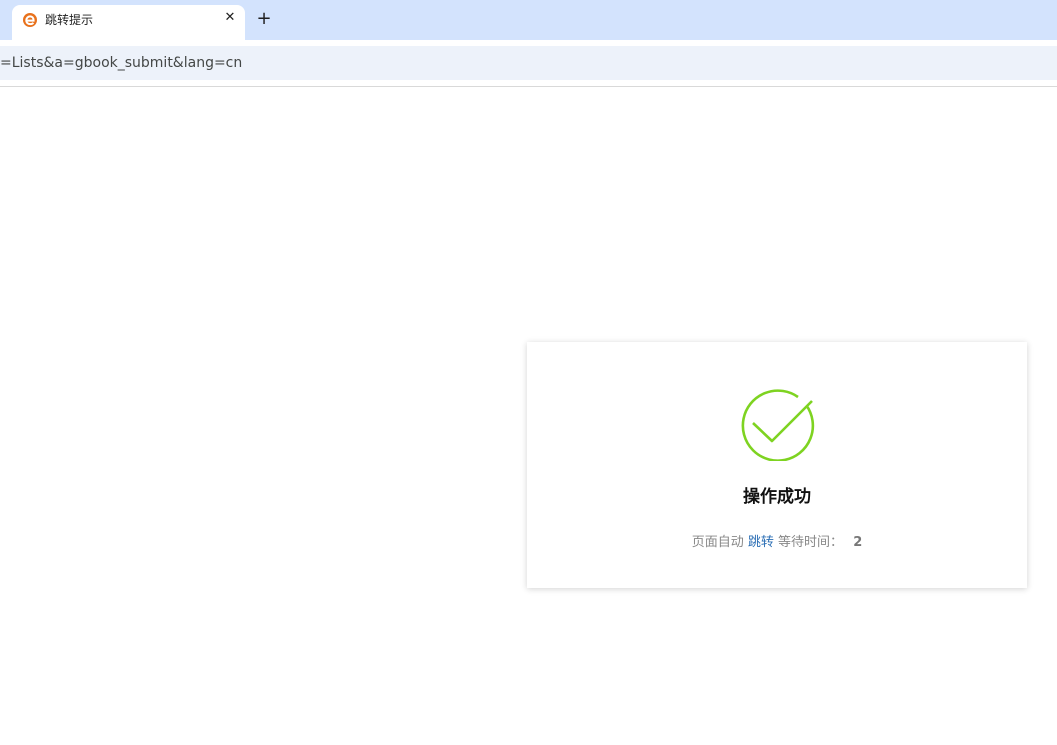 This screenshot has width=1057, height=745. What do you see at coordinates (777, 543) in the screenshot?
I see `redirect-info: 页面自动 跳转 等待时间： 2` at bounding box center [777, 543].